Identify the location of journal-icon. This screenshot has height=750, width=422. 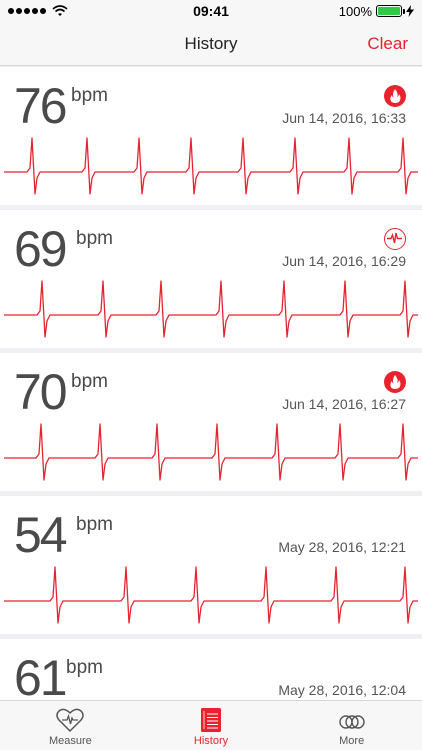
(211, 720).